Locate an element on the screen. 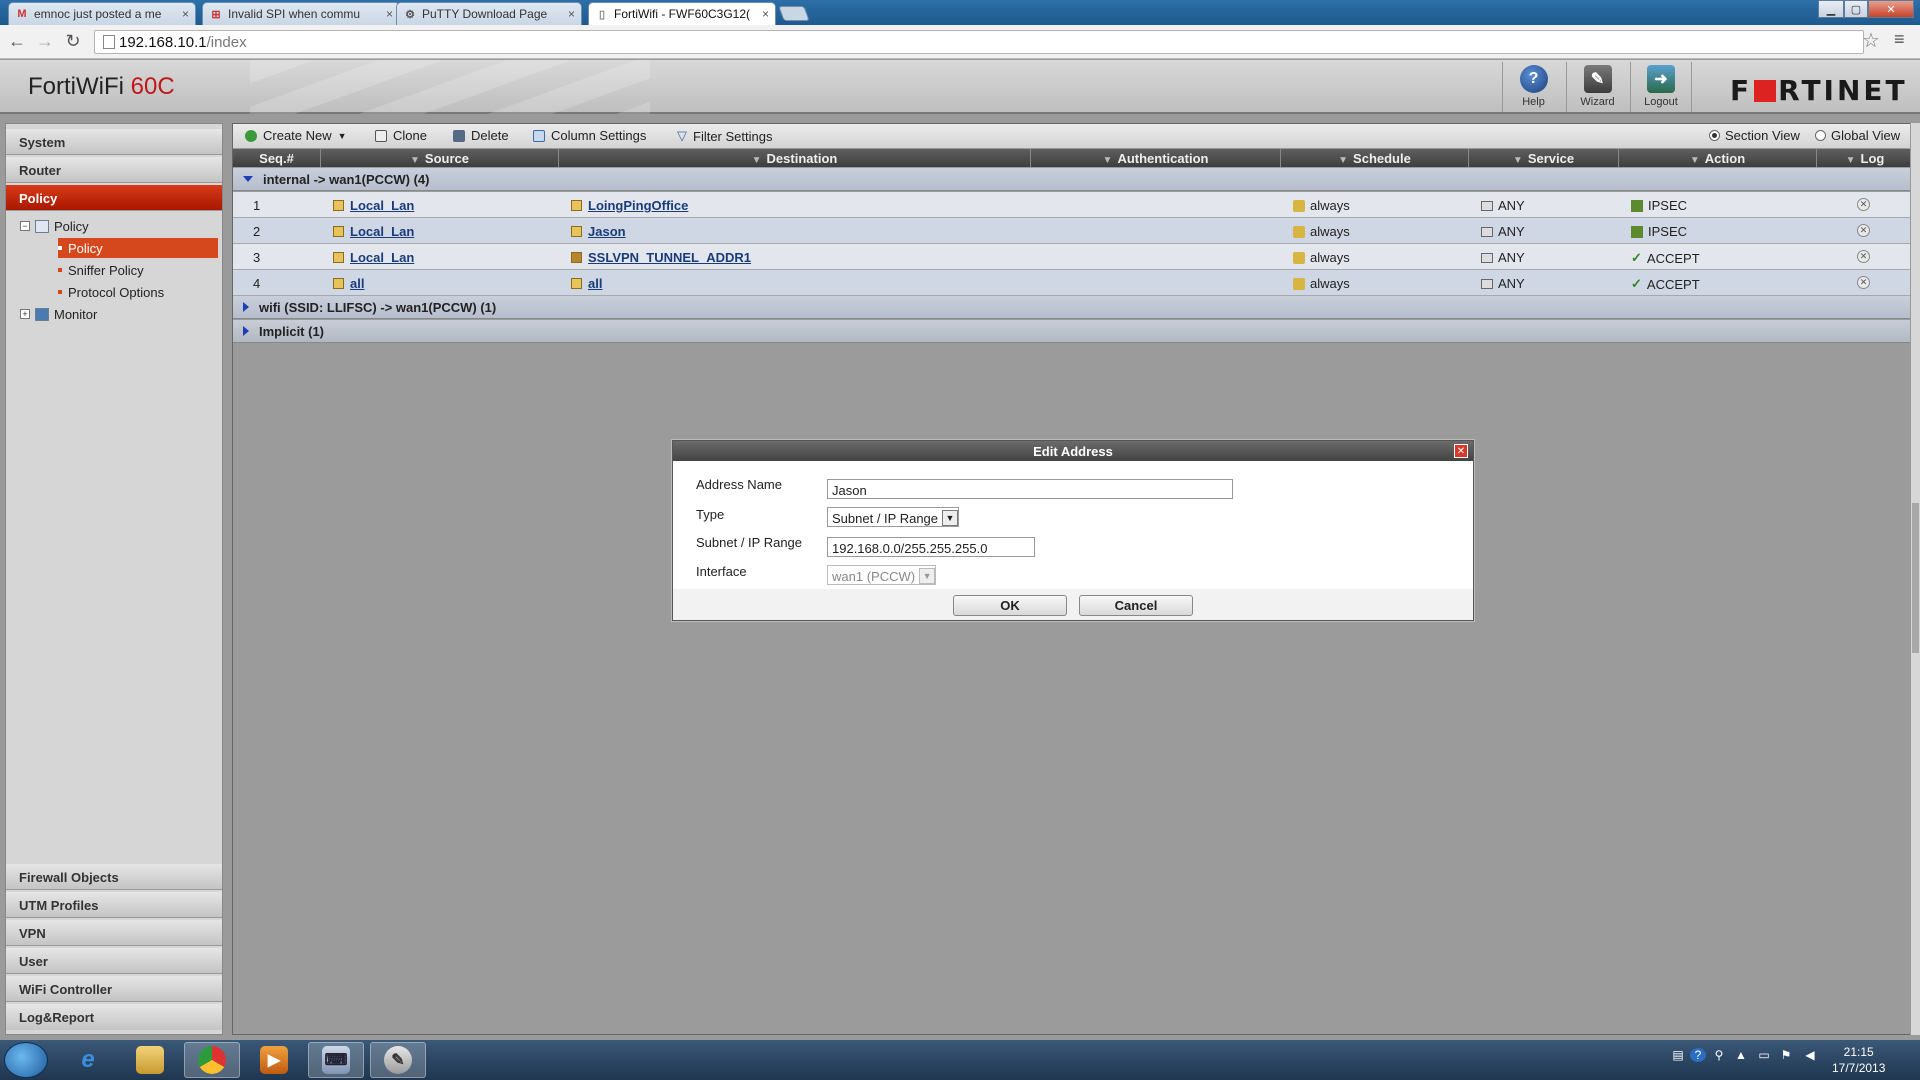 The width and height of the screenshot is (1920, 1080). bookmark-star-icon: ☆ is located at coordinates (1871, 40).